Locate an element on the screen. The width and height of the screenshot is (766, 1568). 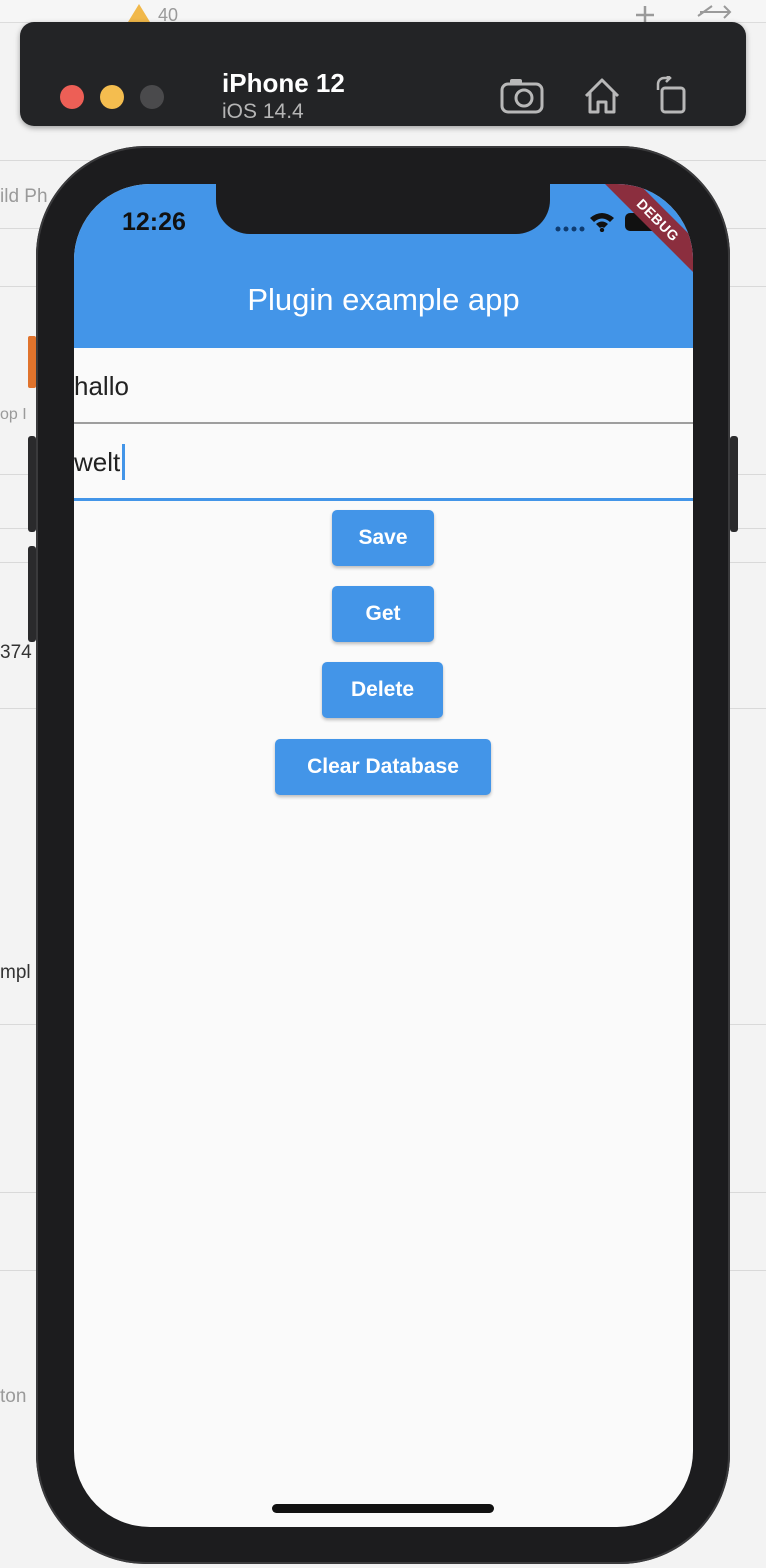
background-fragment: 374 is located at coordinates (16, 652).